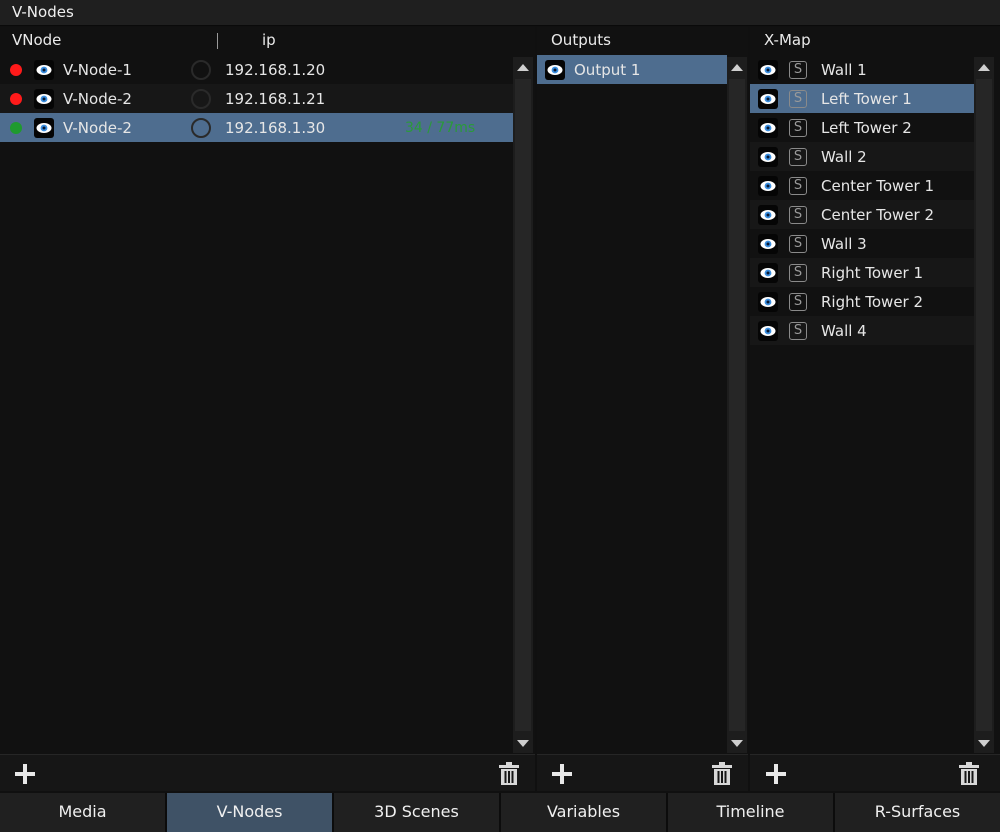 The height and width of the screenshot is (832, 1000). I want to click on xmap-row: S Center Tower 1, so click(862, 185).